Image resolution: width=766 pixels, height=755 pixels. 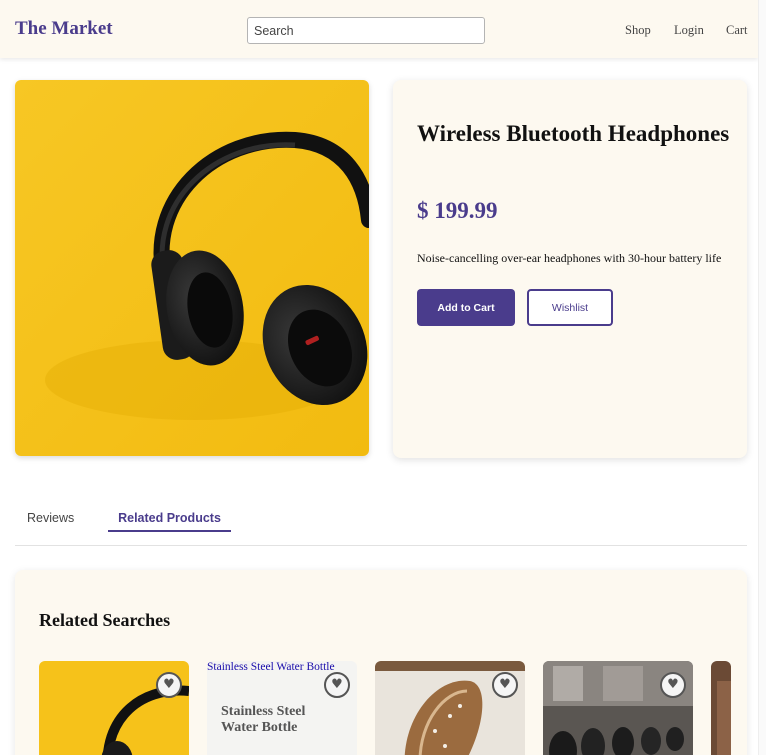 What do you see at coordinates (381, 545) in the screenshot?
I see `tab-divider` at bounding box center [381, 545].